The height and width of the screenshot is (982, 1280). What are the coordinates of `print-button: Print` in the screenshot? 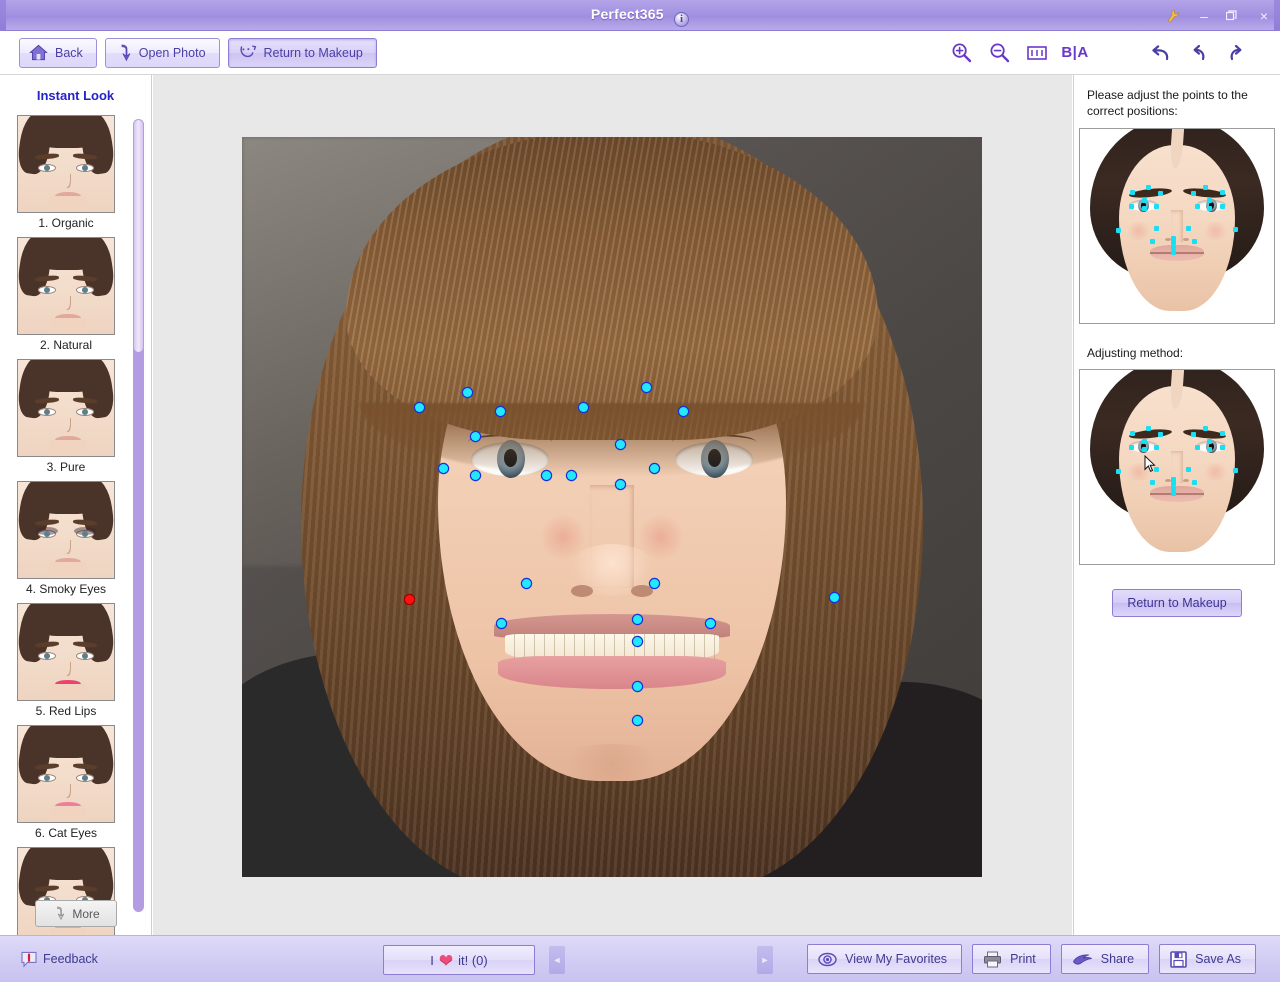 It's located at (1011, 959).